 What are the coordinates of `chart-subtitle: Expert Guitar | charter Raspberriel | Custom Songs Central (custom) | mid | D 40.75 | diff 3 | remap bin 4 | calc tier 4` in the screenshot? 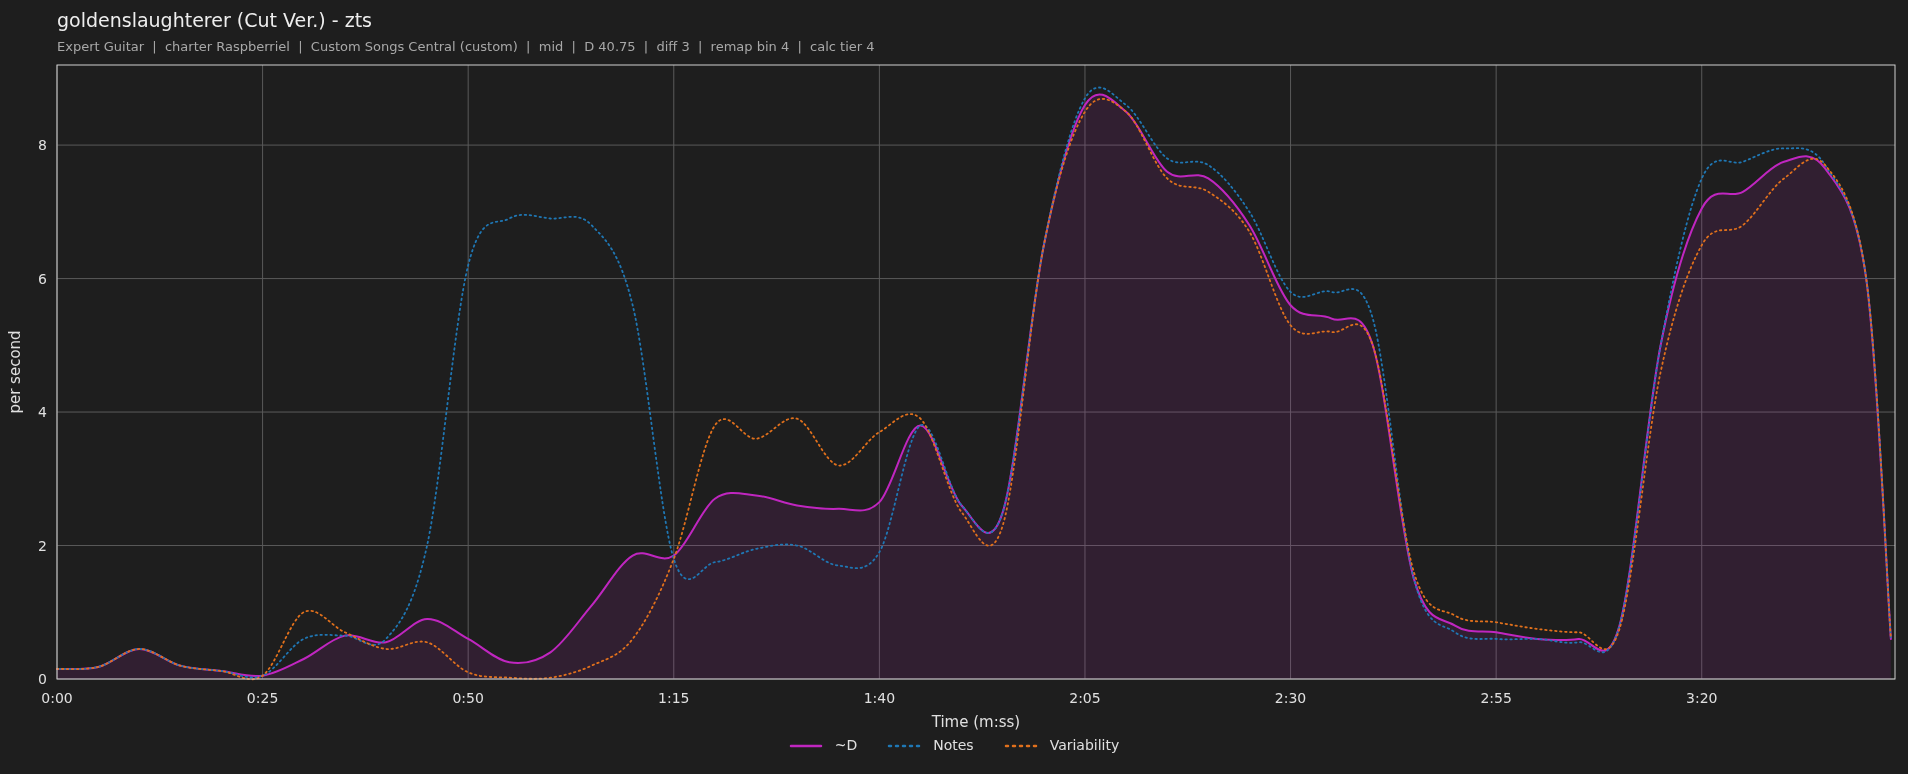 It's located at (466, 47).